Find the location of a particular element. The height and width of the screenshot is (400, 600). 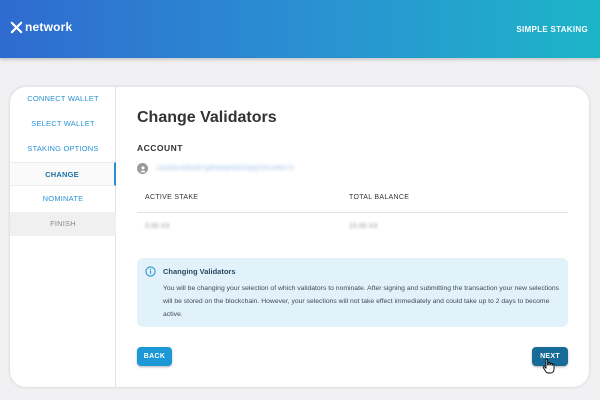

brand-logo: network is located at coordinates (41, 27).